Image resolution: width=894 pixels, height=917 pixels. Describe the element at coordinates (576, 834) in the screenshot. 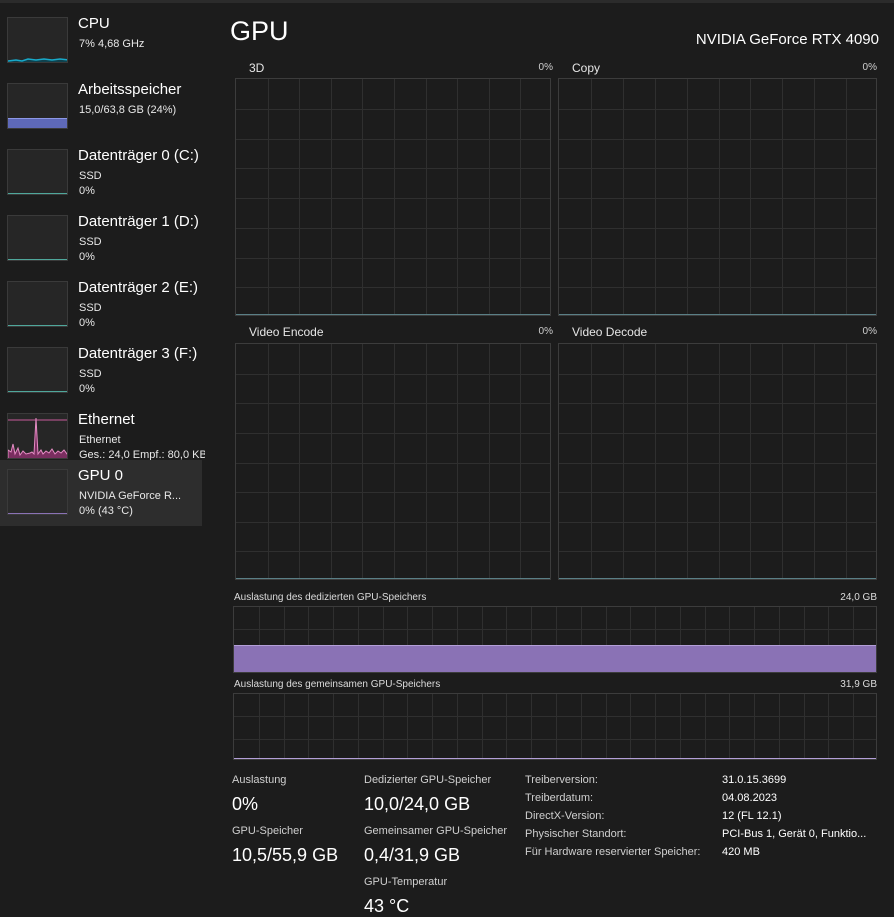

I see `physical-location-label: Physischer Standort:` at that location.